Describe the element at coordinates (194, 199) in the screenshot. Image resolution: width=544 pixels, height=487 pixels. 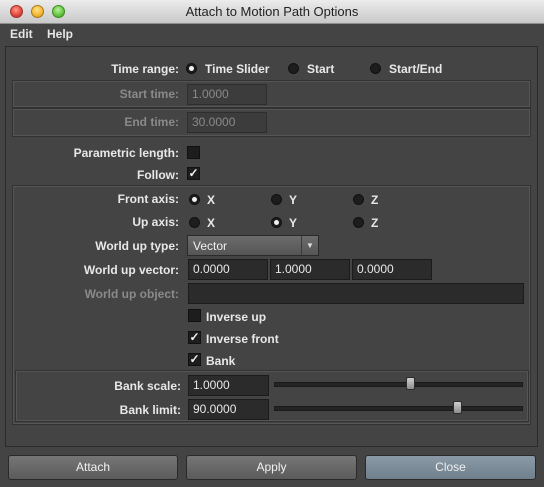
I see `front-axis-x-radio` at that location.